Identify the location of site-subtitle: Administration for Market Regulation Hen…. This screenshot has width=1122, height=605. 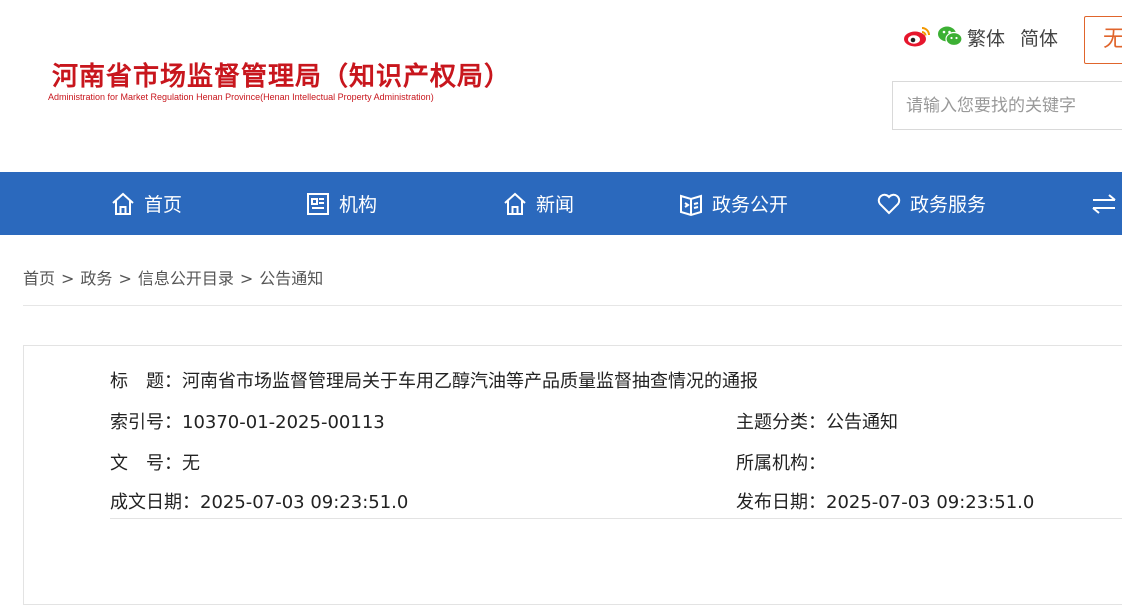
(241, 97).